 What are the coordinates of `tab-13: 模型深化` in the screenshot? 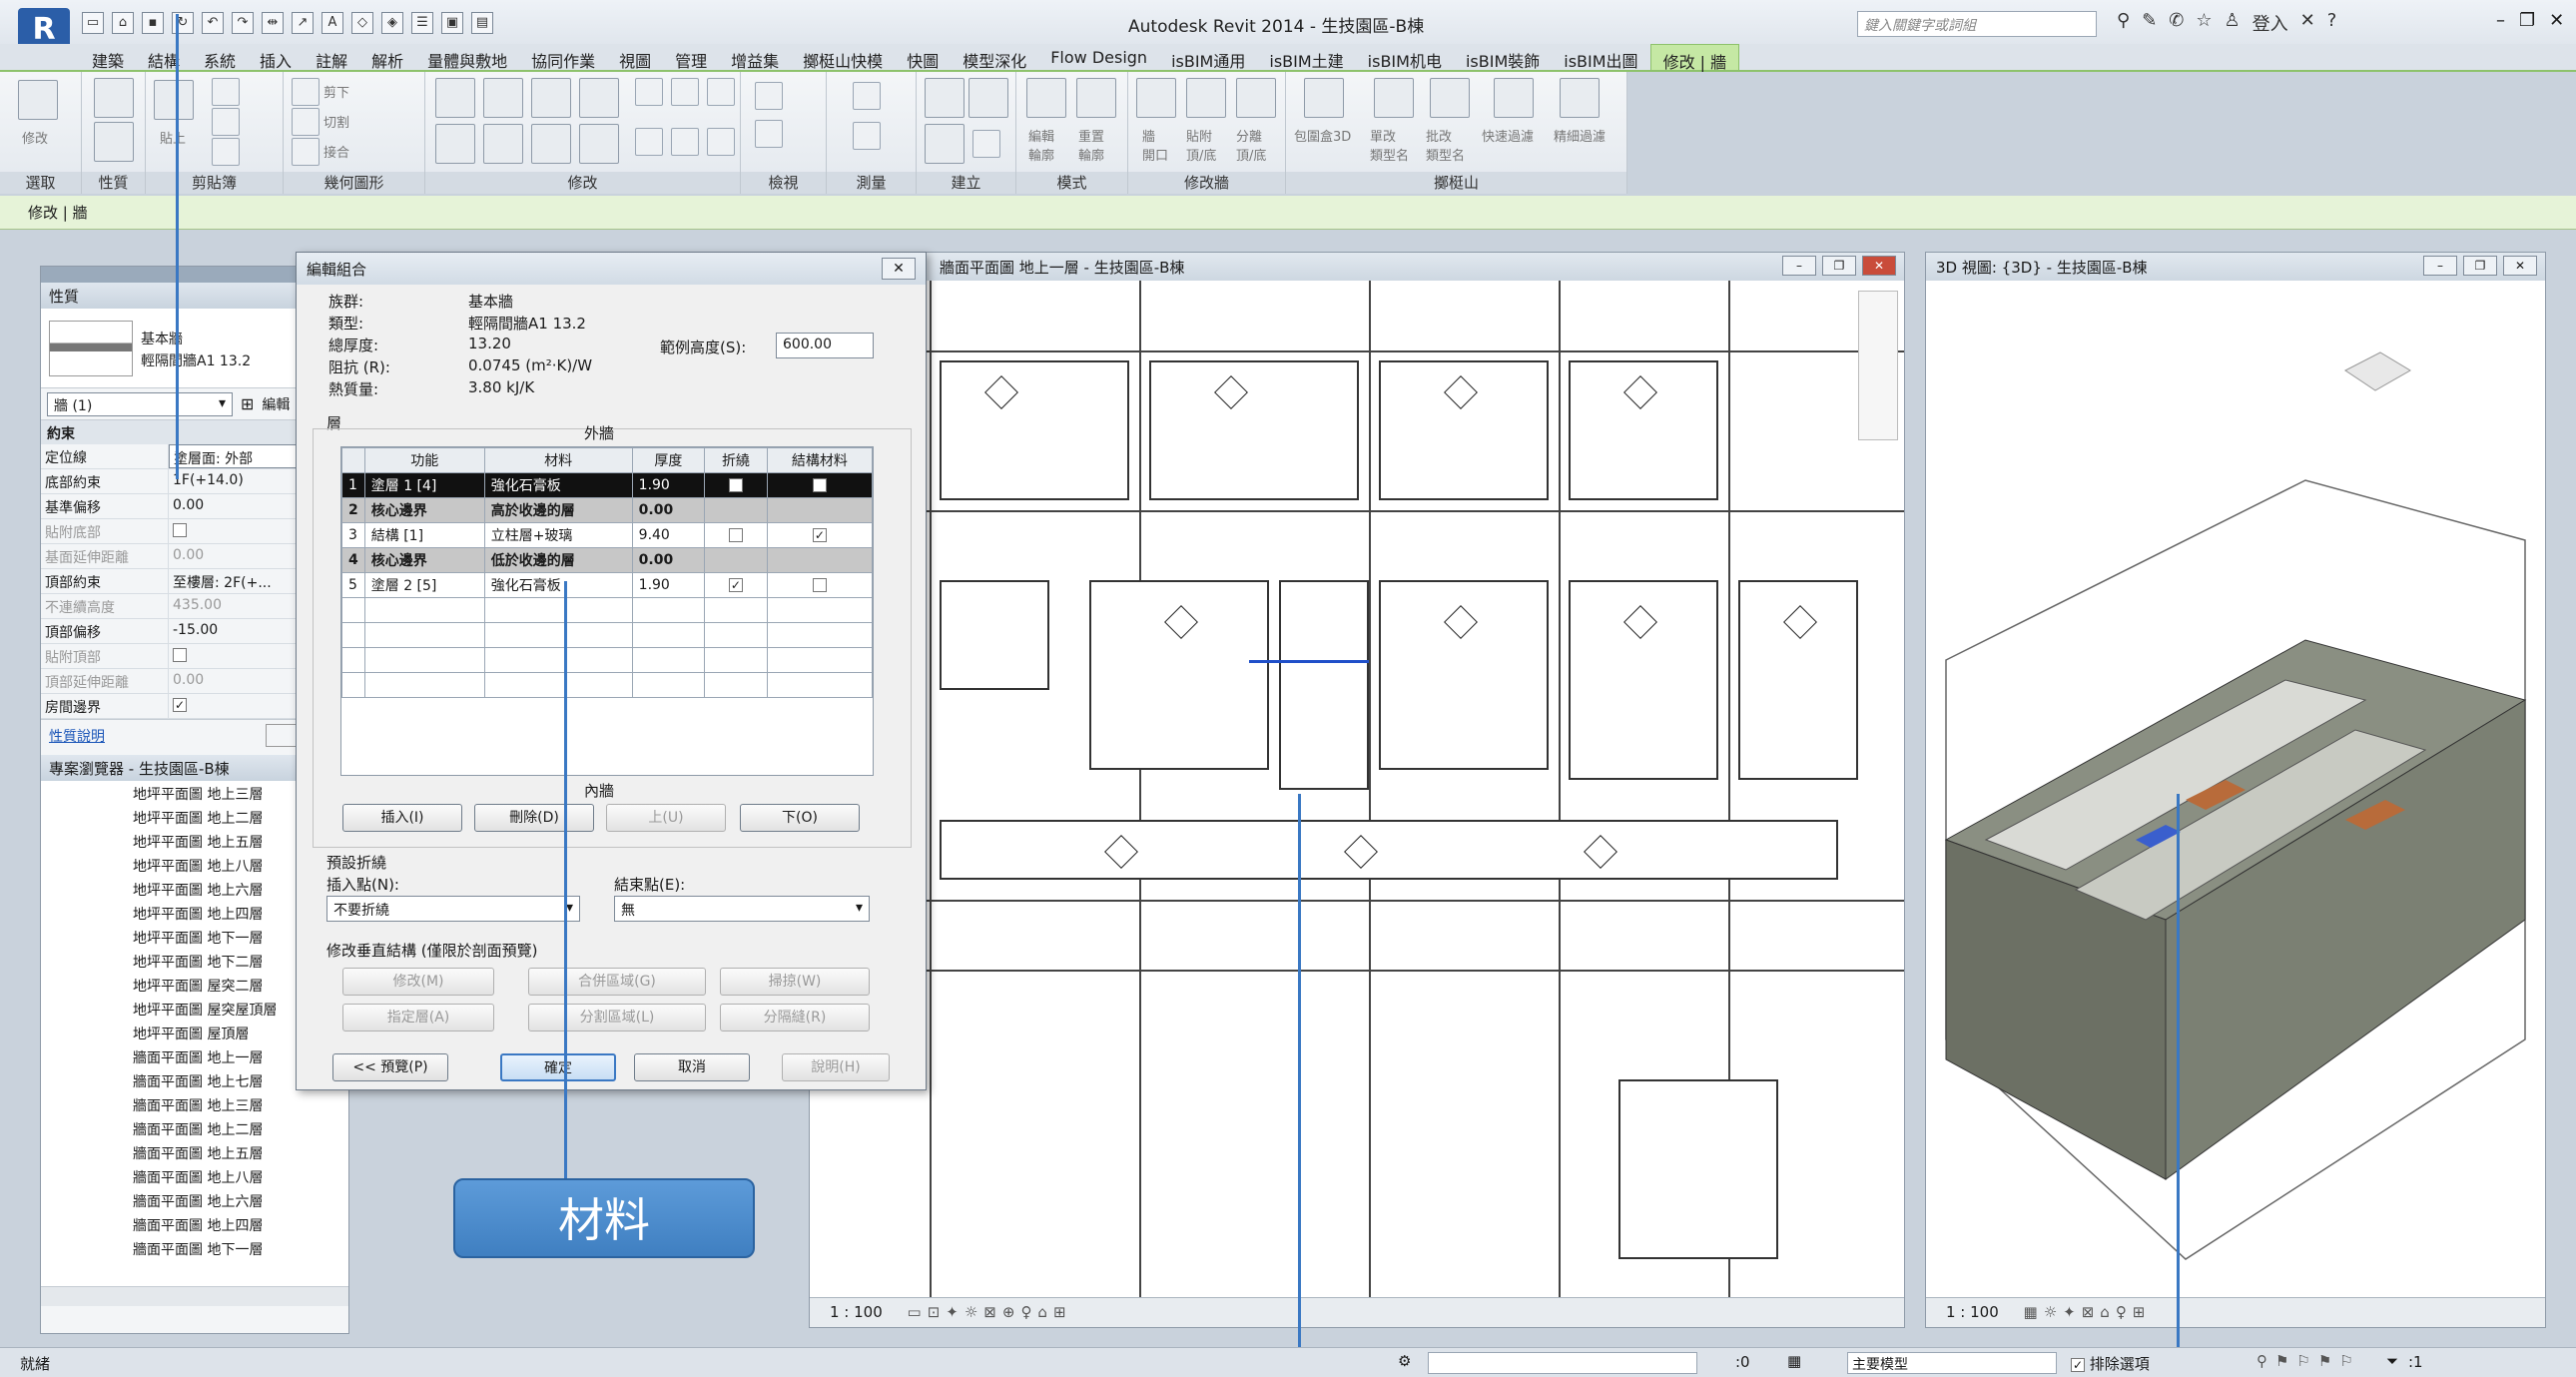 It's located at (994, 57).